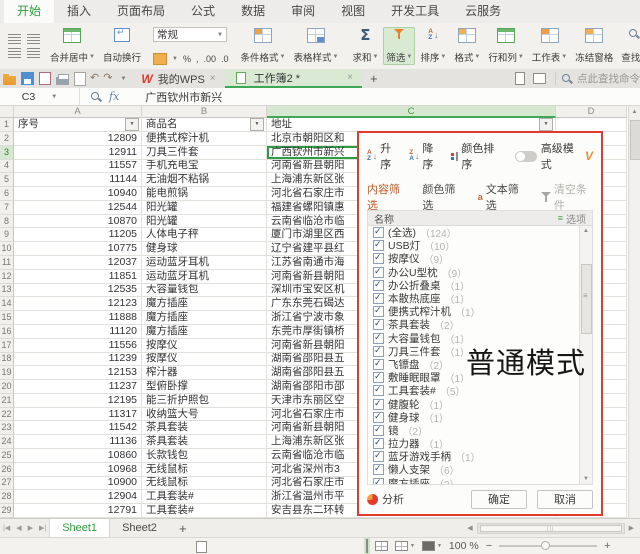 This screenshot has height=554, width=640. What do you see at coordinates (62, 79) in the screenshot?
I see `print-icon` at bounding box center [62, 79].